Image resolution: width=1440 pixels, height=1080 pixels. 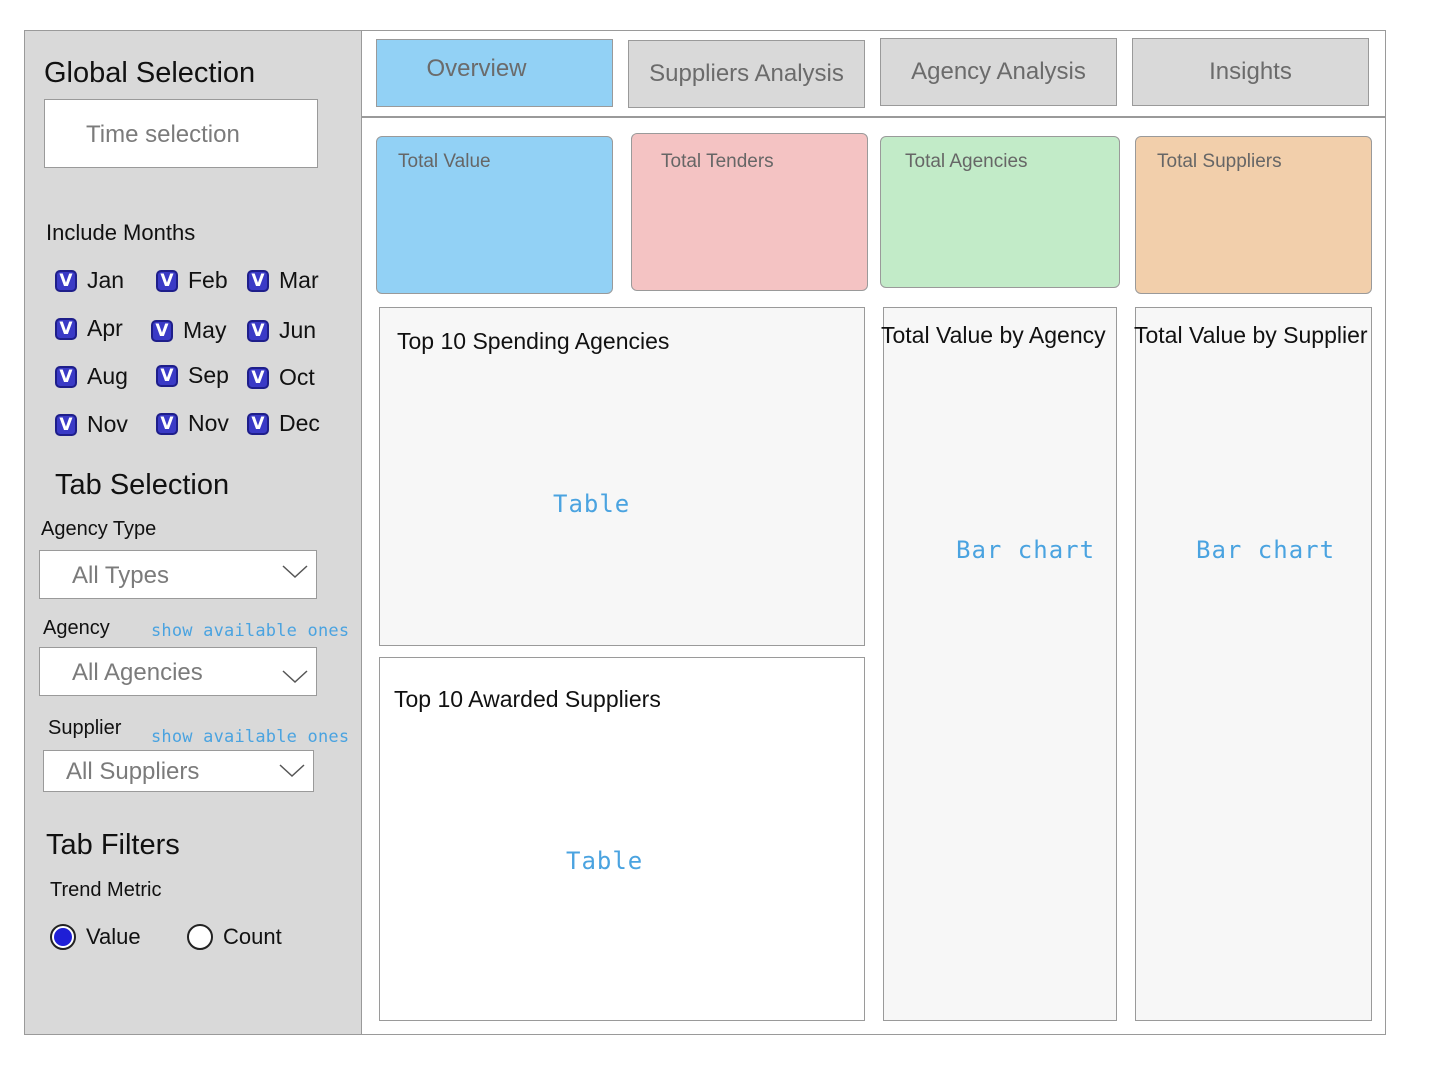 I want to click on checkbox-label: Sep, so click(x=208, y=375).